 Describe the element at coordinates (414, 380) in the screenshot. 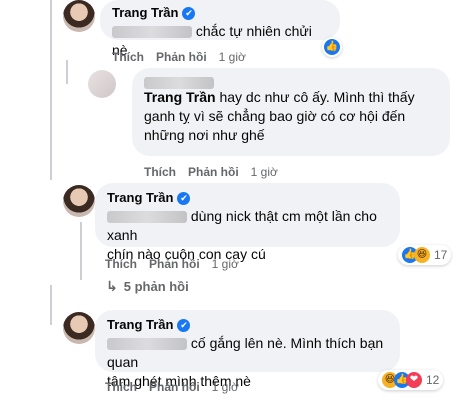

I see `love-reaction-icon: ❤` at that location.